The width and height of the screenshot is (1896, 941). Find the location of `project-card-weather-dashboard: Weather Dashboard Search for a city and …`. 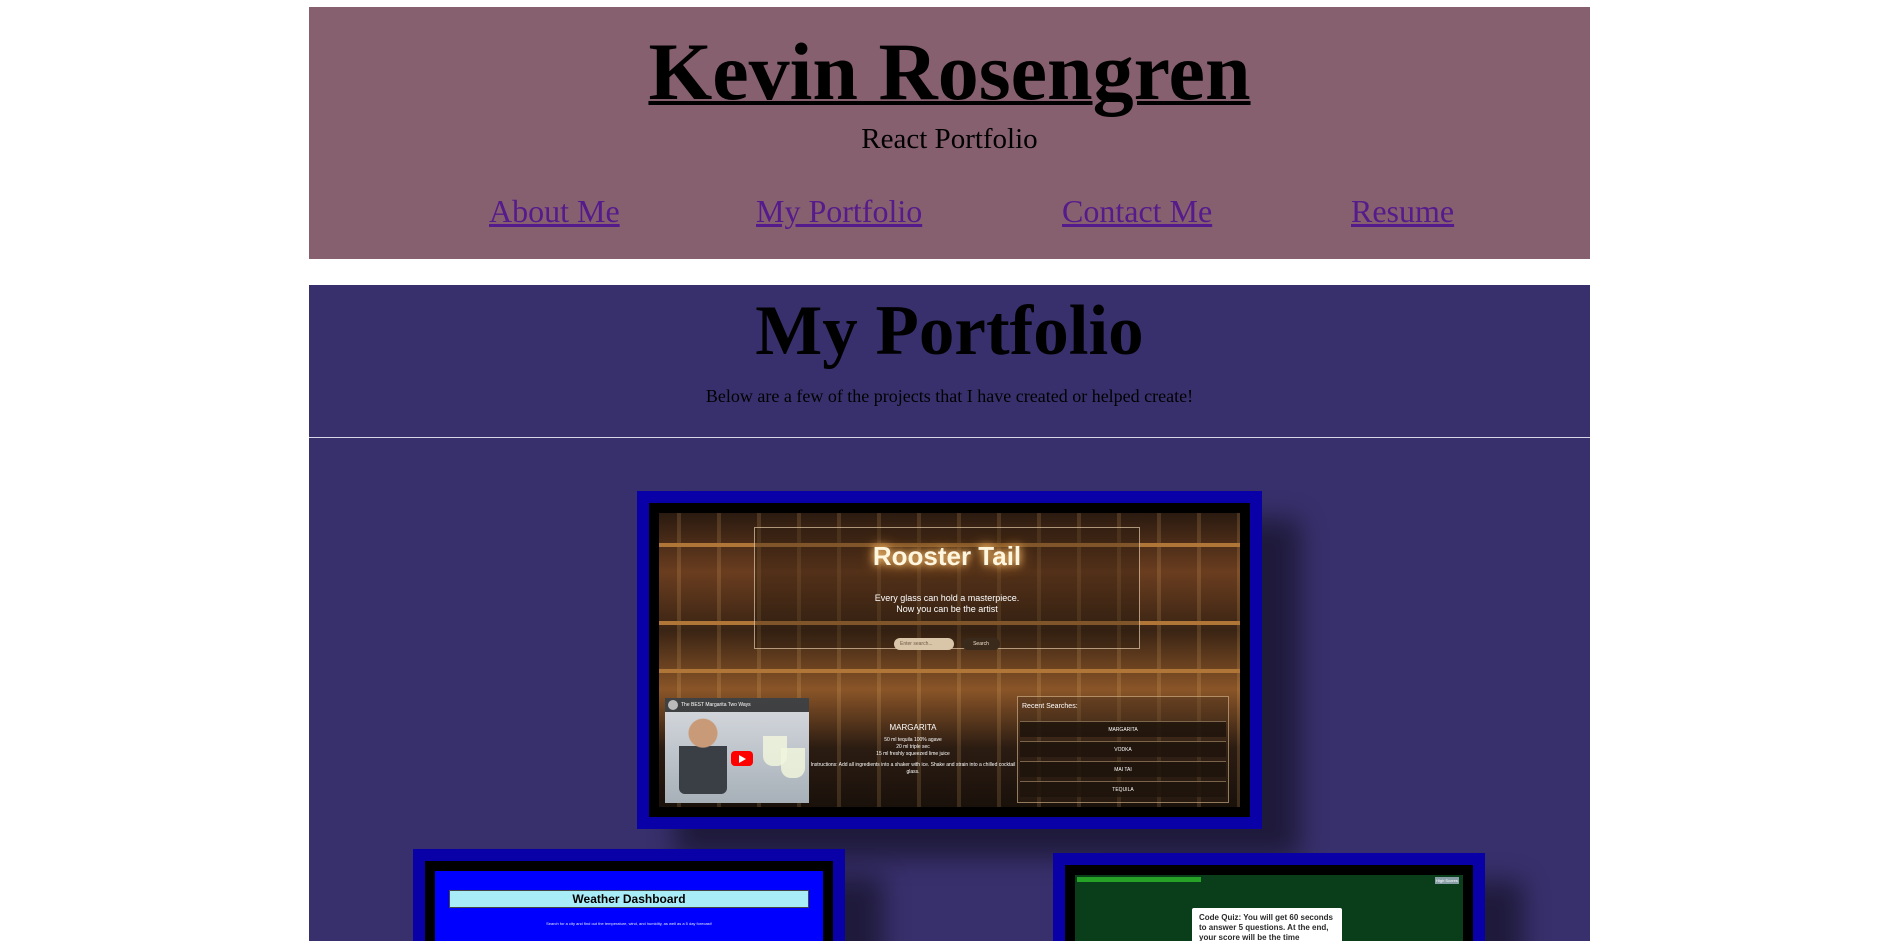

project-card-weather-dashboard: Weather Dashboard Search for a city and … is located at coordinates (629, 895).